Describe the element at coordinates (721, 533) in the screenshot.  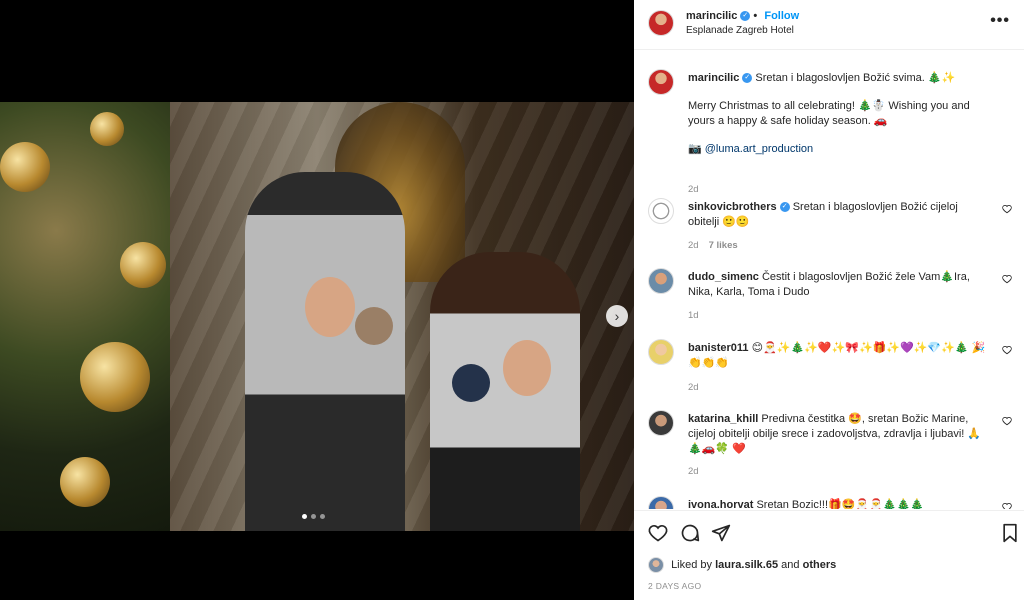
I see `share-icon` at that location.